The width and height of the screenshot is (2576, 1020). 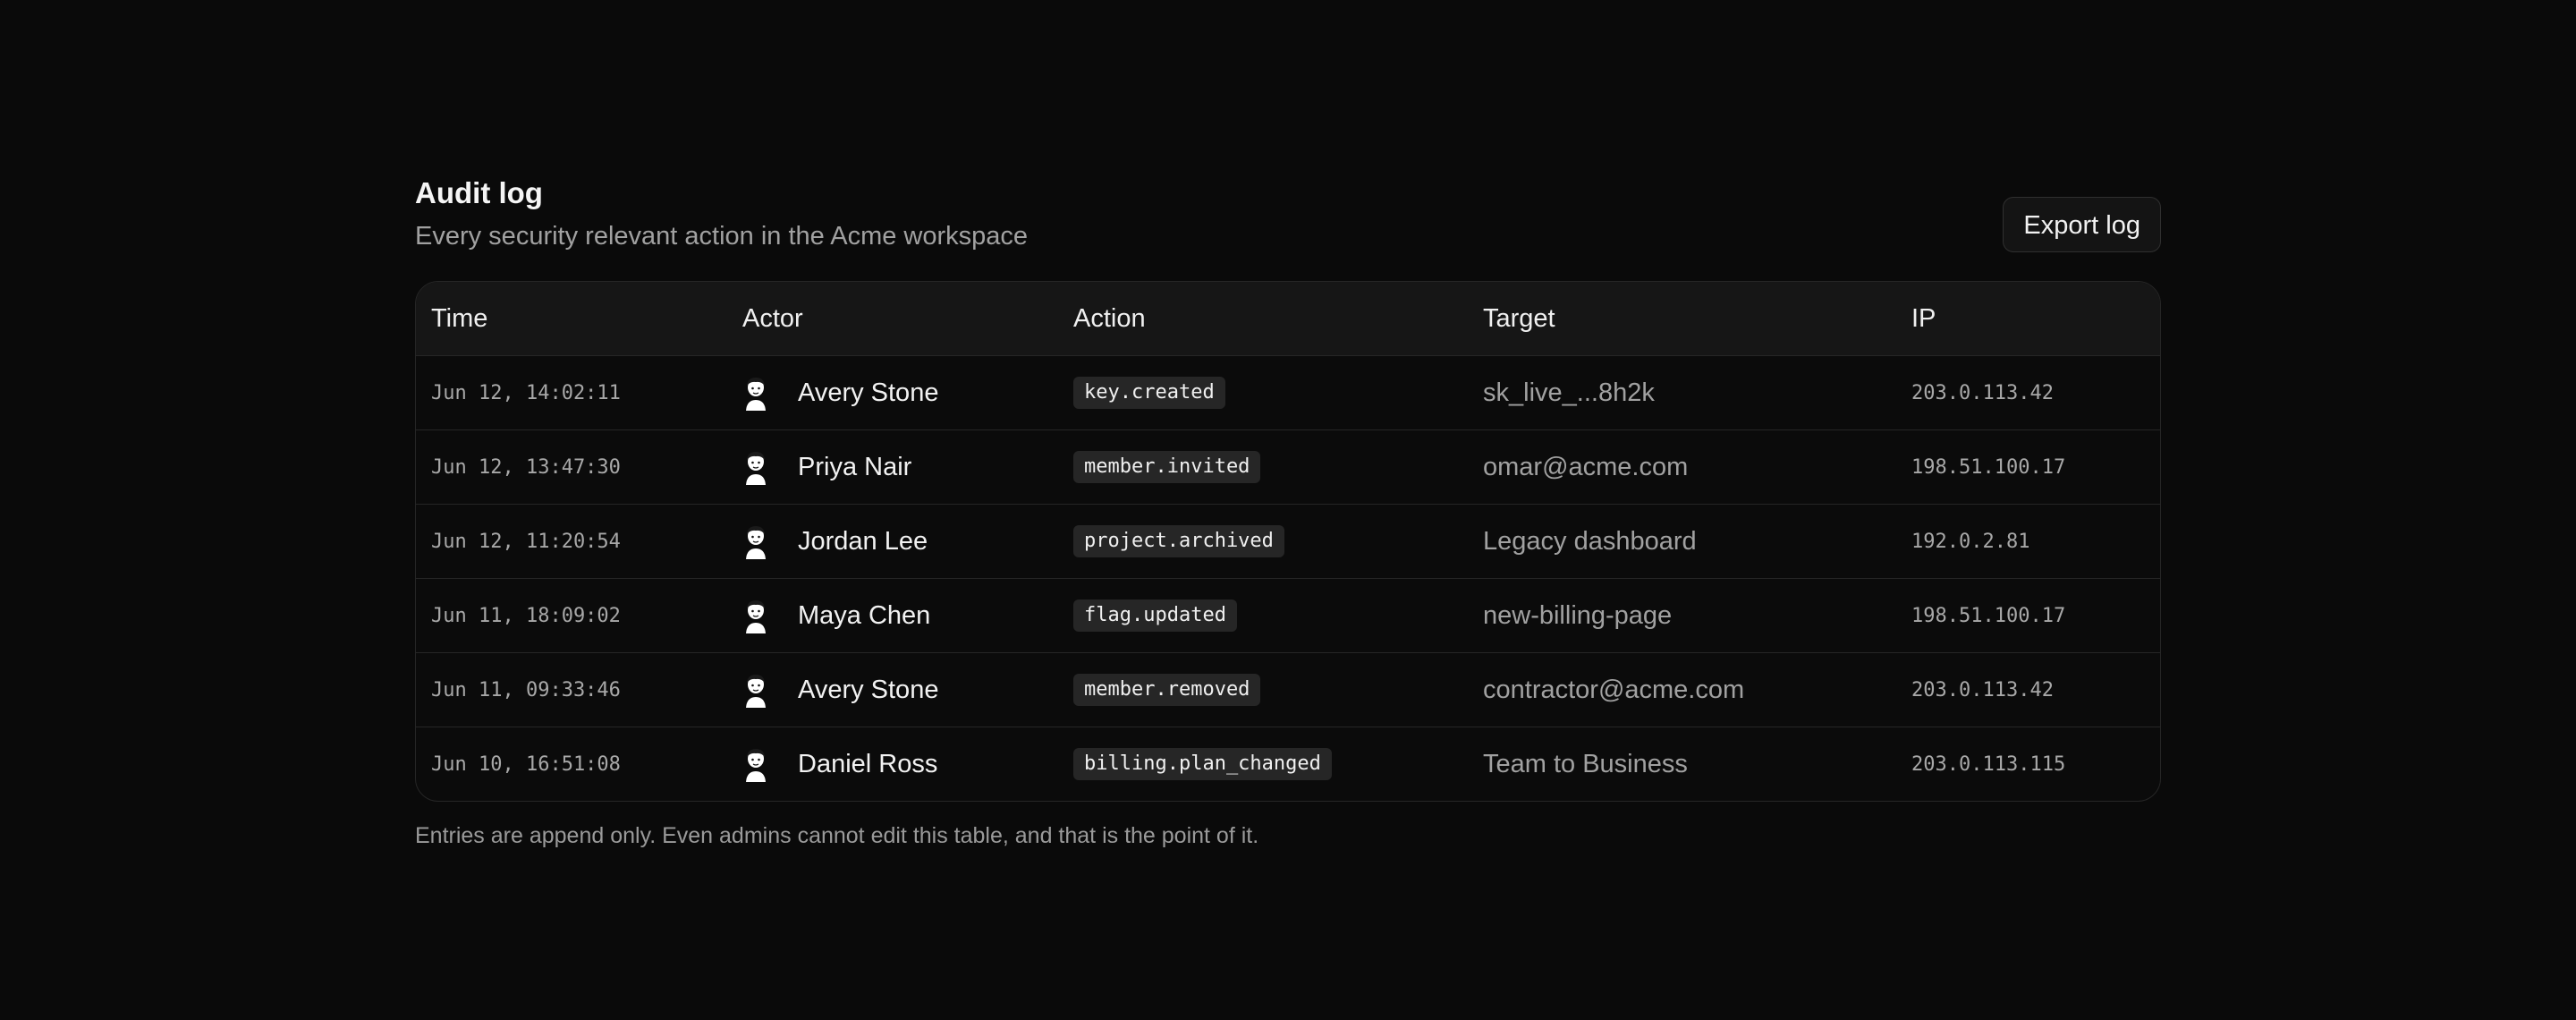 What do you see at coordinates (2082, 224) in the screenshot?
I see `export-log-button: Export log` at bounding box center [2082, 224].